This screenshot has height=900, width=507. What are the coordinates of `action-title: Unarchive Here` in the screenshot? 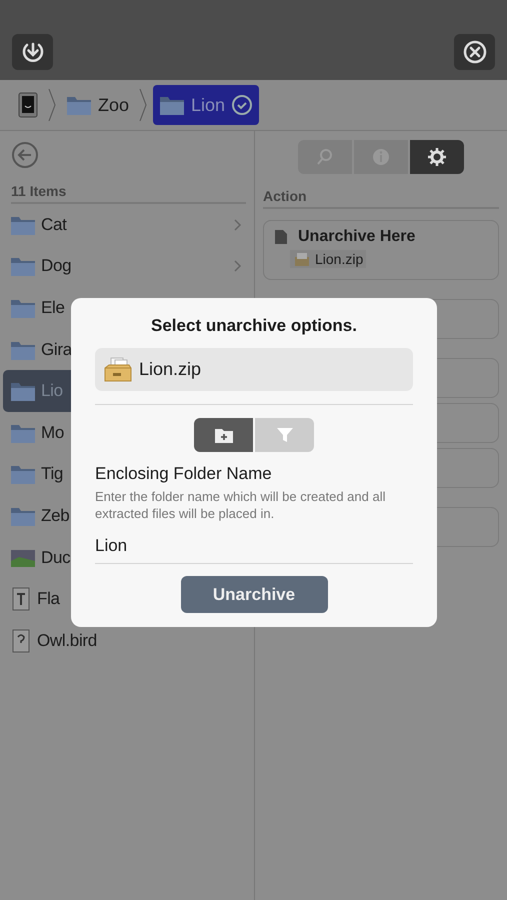 It's located at (357, 237).